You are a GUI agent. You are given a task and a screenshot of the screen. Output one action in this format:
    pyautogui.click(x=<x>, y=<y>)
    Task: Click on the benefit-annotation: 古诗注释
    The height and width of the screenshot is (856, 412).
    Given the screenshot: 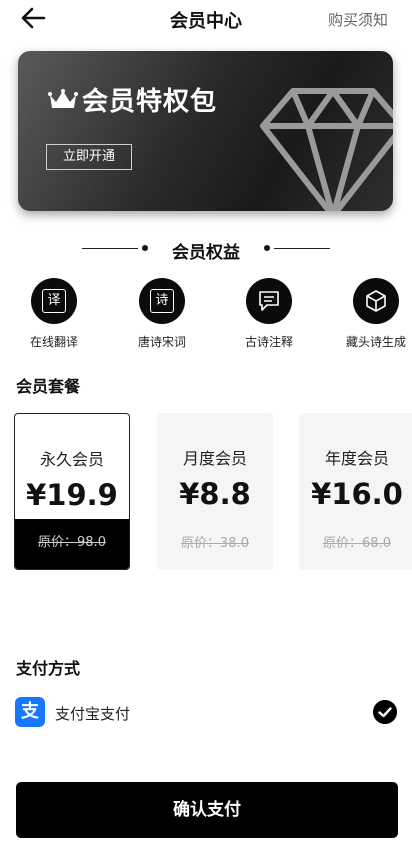 What is the action you would take?
    pyautogui.click(x=269, y=314)
    